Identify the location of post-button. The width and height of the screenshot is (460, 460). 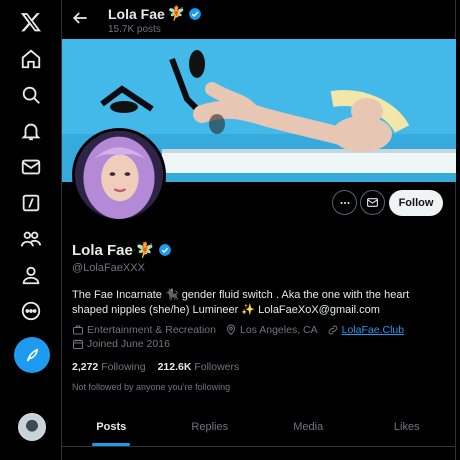
(32, 355).